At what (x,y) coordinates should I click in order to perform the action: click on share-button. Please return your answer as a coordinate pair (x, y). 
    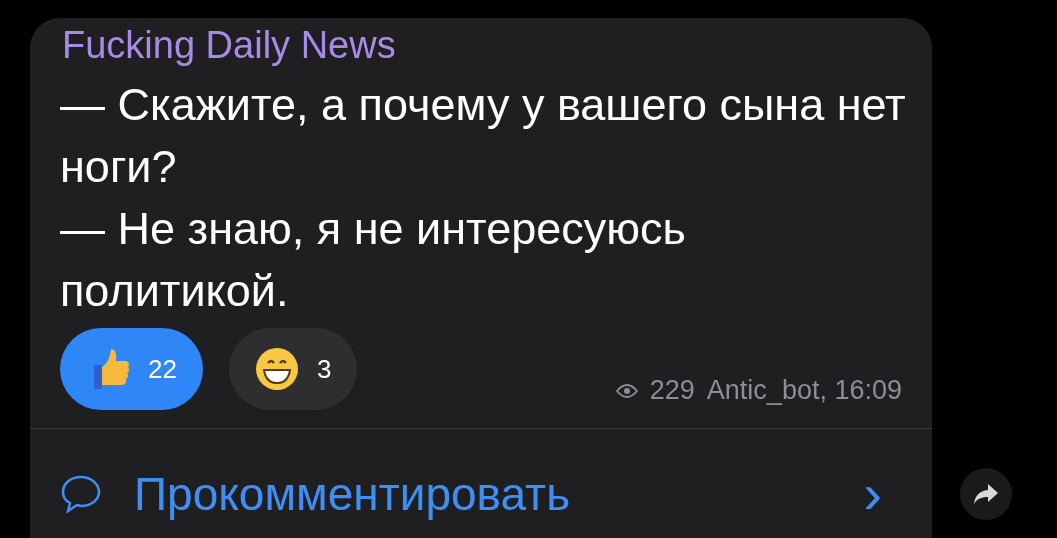
    Looking at the image, I should click on (986, 494).